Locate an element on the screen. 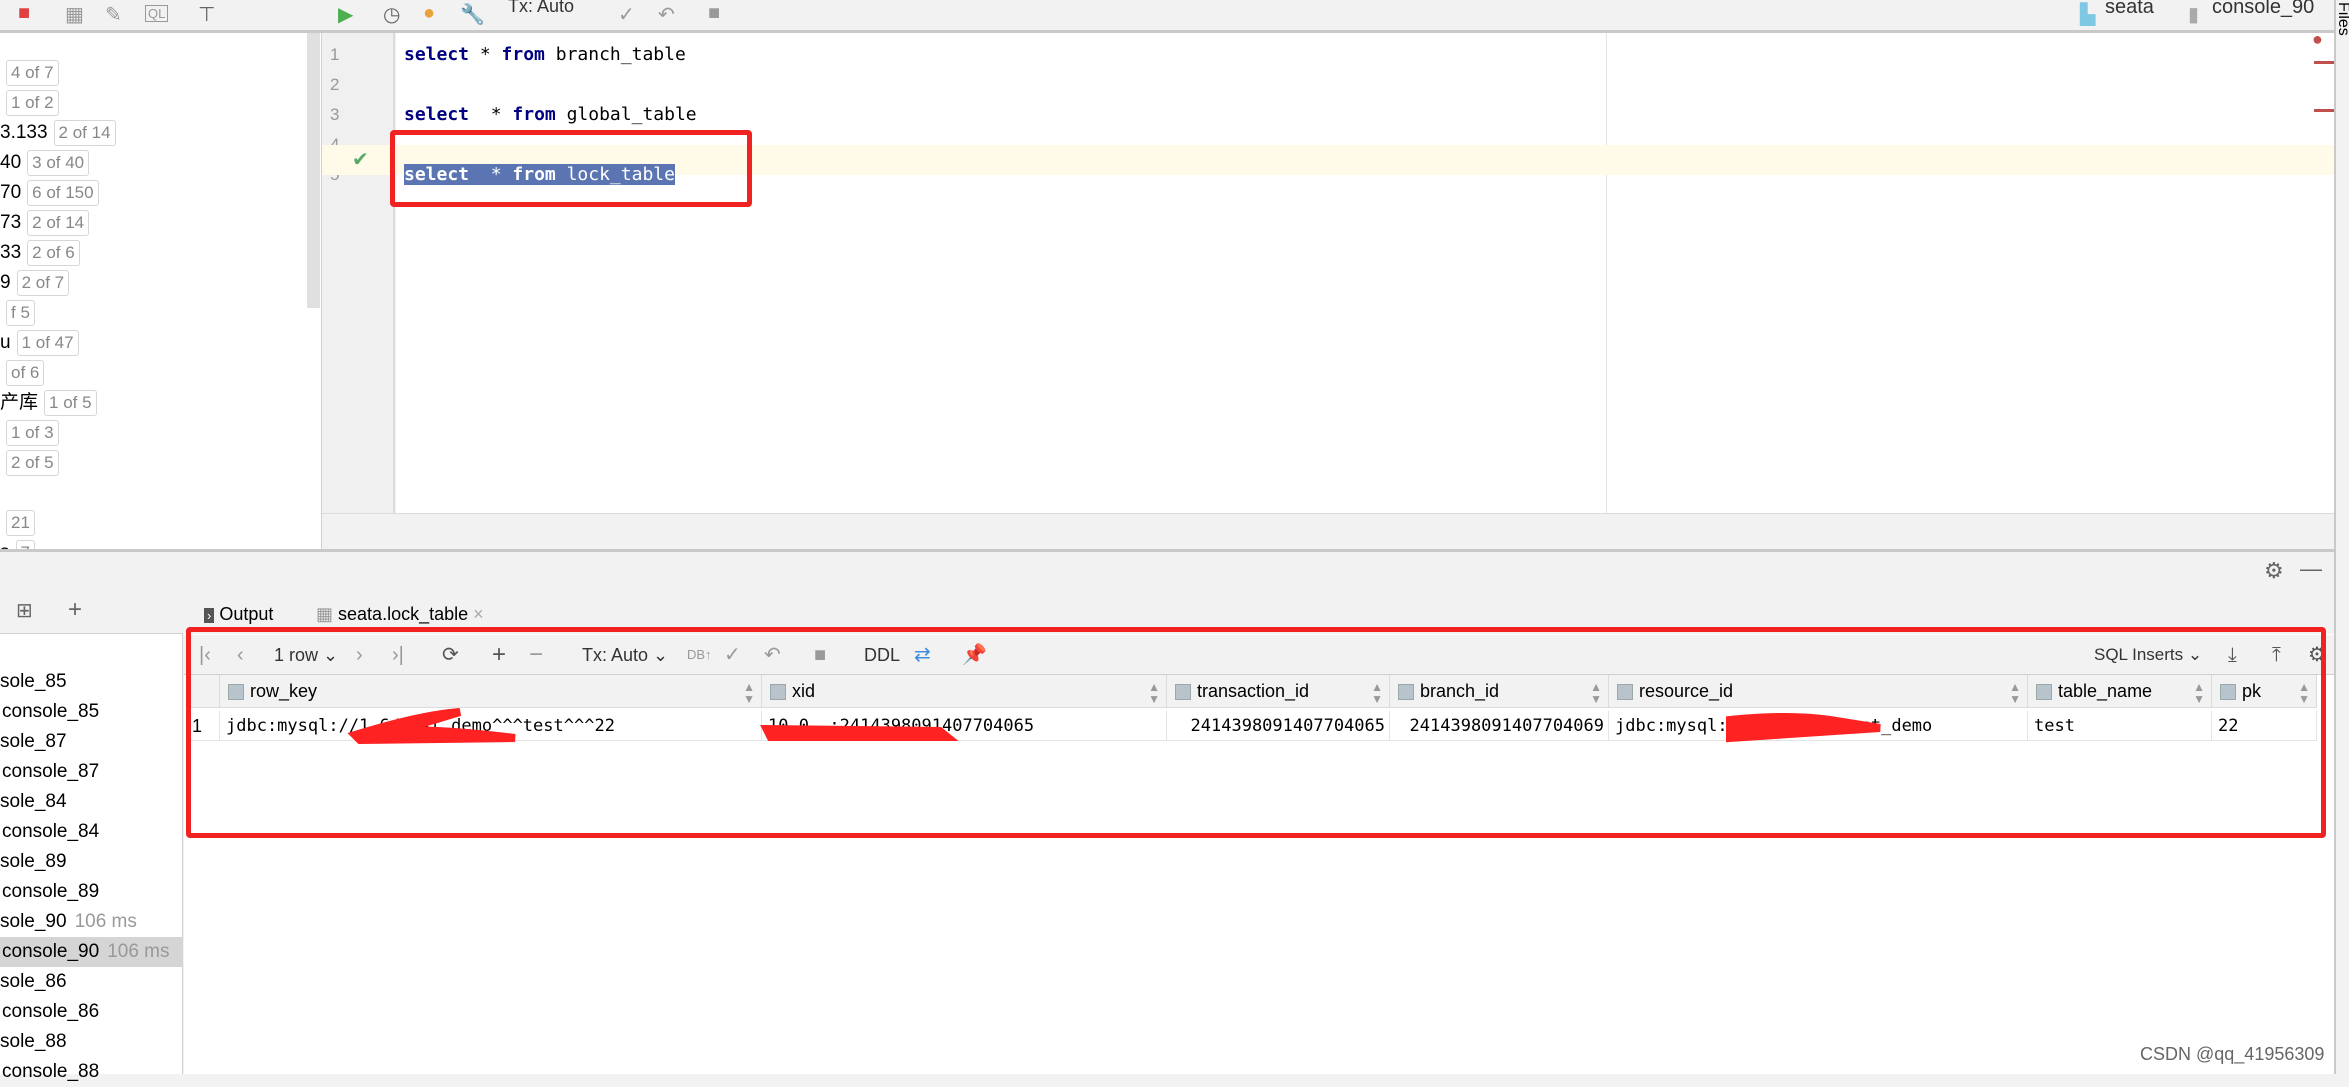 The height and width of the screenshot is (1087, 2349). schema-count-badge: 3 of 40 is located at coordinates (58, 163).